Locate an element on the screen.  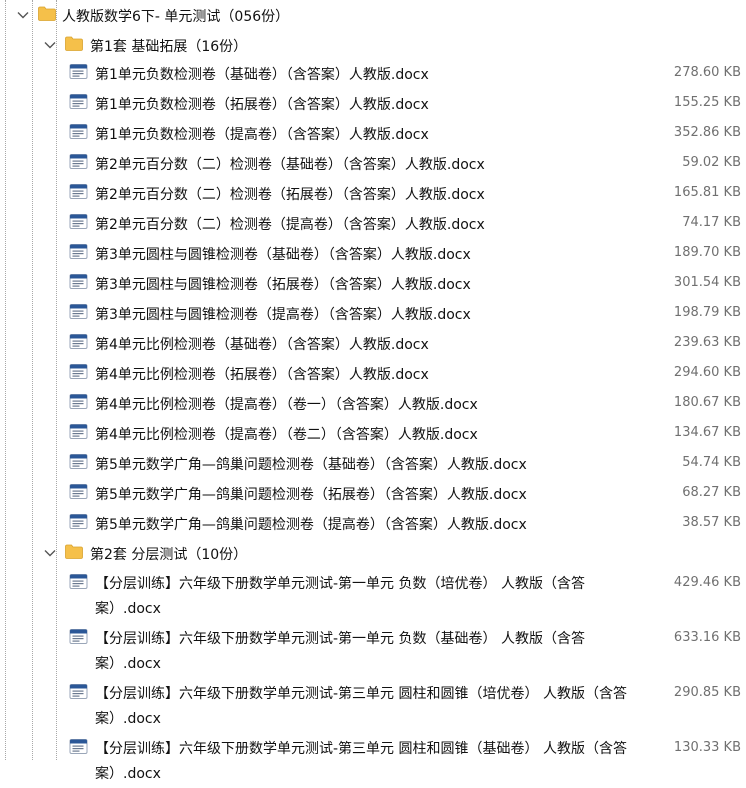
file-row: 第4单元比例检测卷（拓展卷）（含答案）人教版.docx 294.60 KB is located at coordinates (373, 373).